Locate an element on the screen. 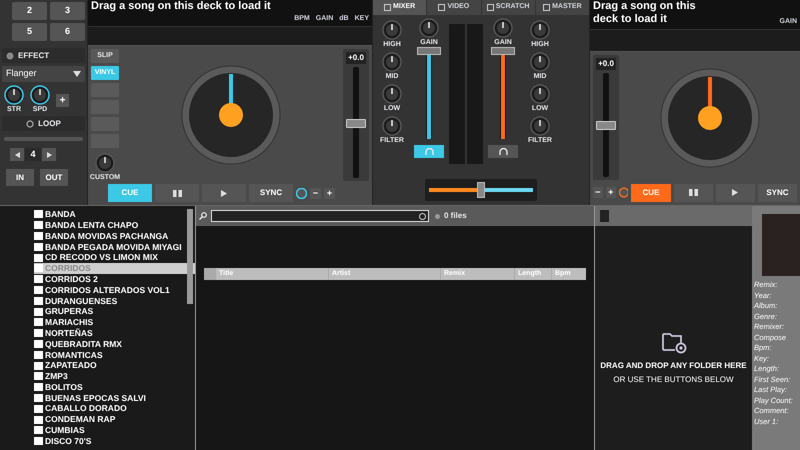  pad-button: 3 is located at coordinates (67, 11).